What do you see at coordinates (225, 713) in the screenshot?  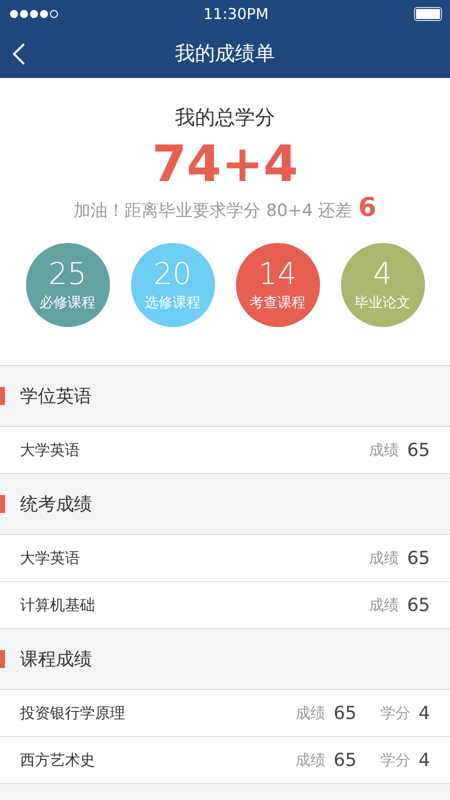 I see `grade-row: 投资银行学原理 成绩 65 学分 4` at bounding box center [225, 713].